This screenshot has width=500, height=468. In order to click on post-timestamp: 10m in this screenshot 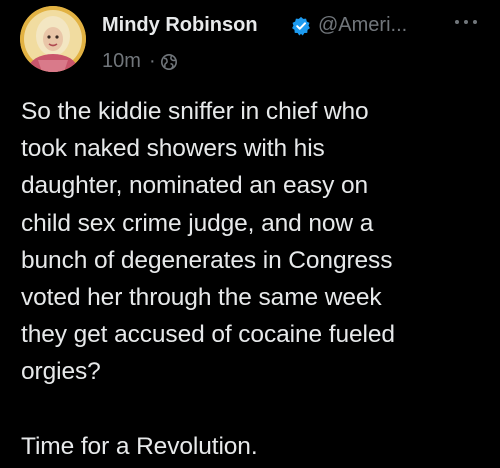, I will do `click(121, 61)`.